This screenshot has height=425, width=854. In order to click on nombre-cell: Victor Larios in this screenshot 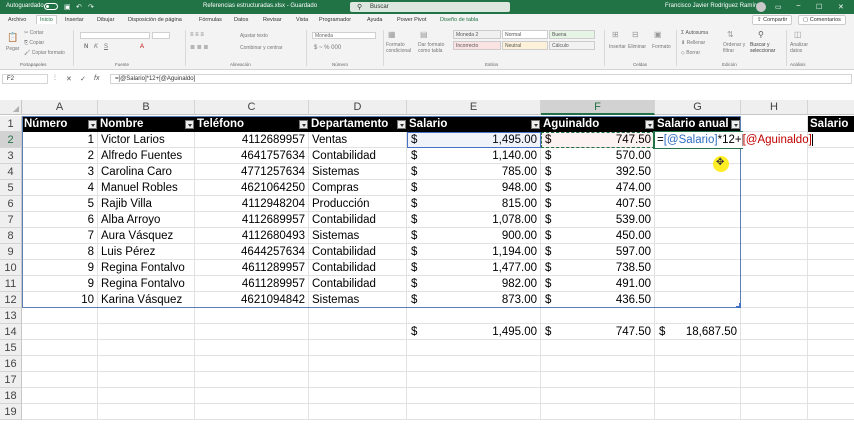, I will do `click(146, 140)`.